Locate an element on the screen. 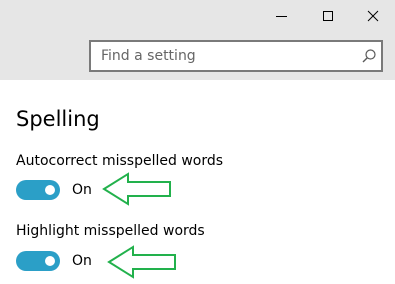 The image size is (395, 284). search-input is located at coordinates (221, 56).